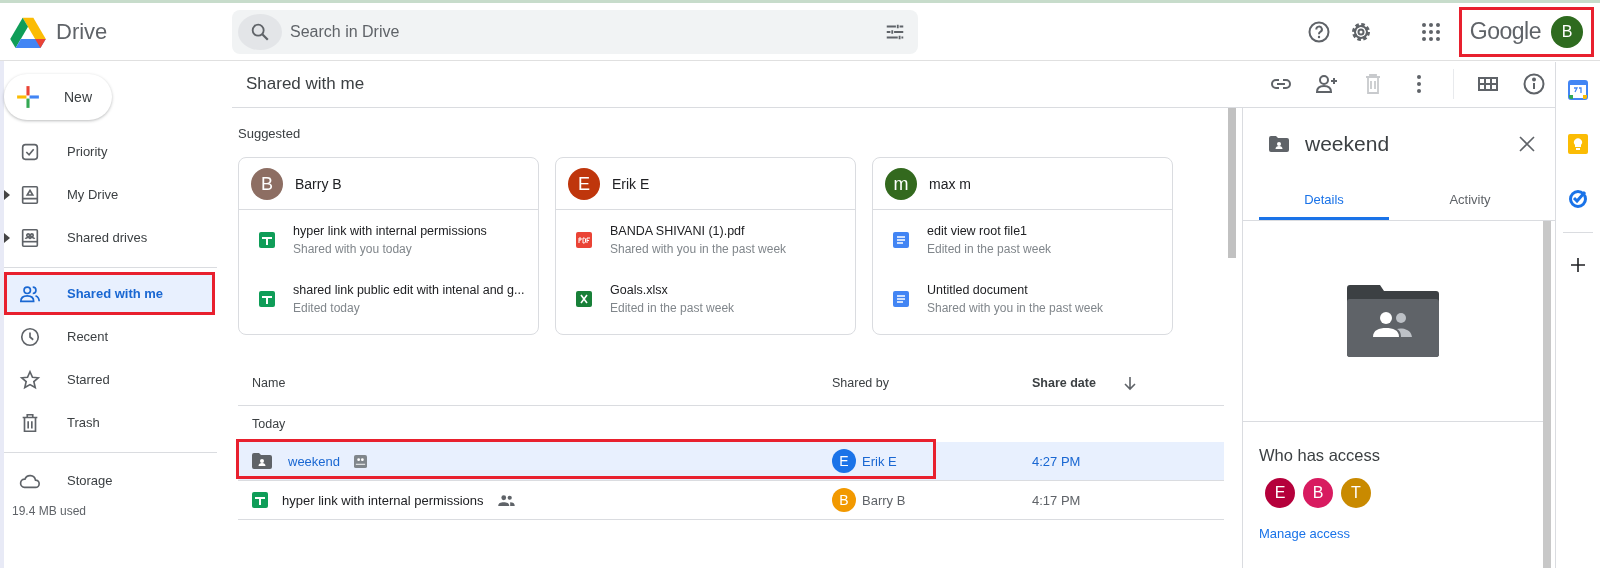  What do you see at coordinates (82, 31) in the screenshot?
I see `product-name: Drive` at bounding box center [82, 31].